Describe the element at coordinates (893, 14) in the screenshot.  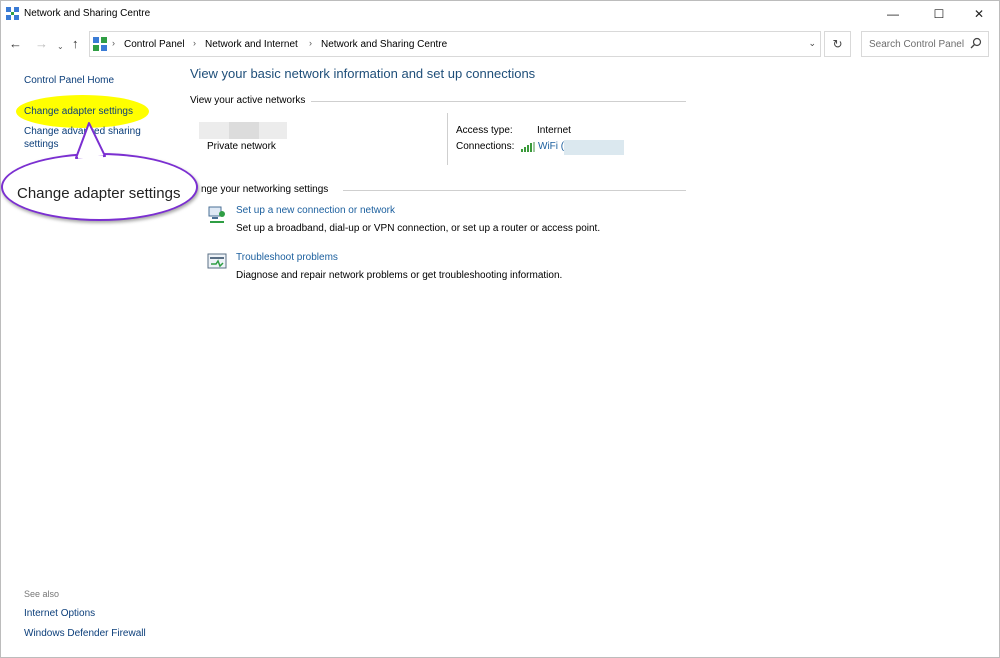
I see `minimize-button: —` at that location.